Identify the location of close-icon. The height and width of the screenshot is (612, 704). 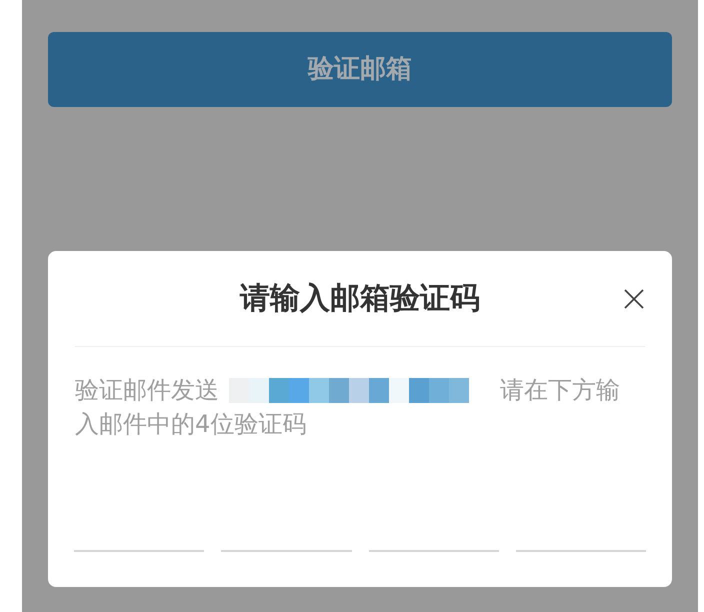
(634, 298).